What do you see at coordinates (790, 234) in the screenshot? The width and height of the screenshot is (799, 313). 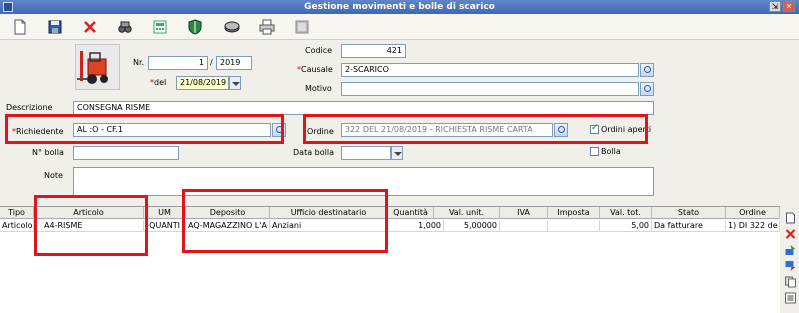 I see `delete-row-icon` at bounding box center [790, 234].